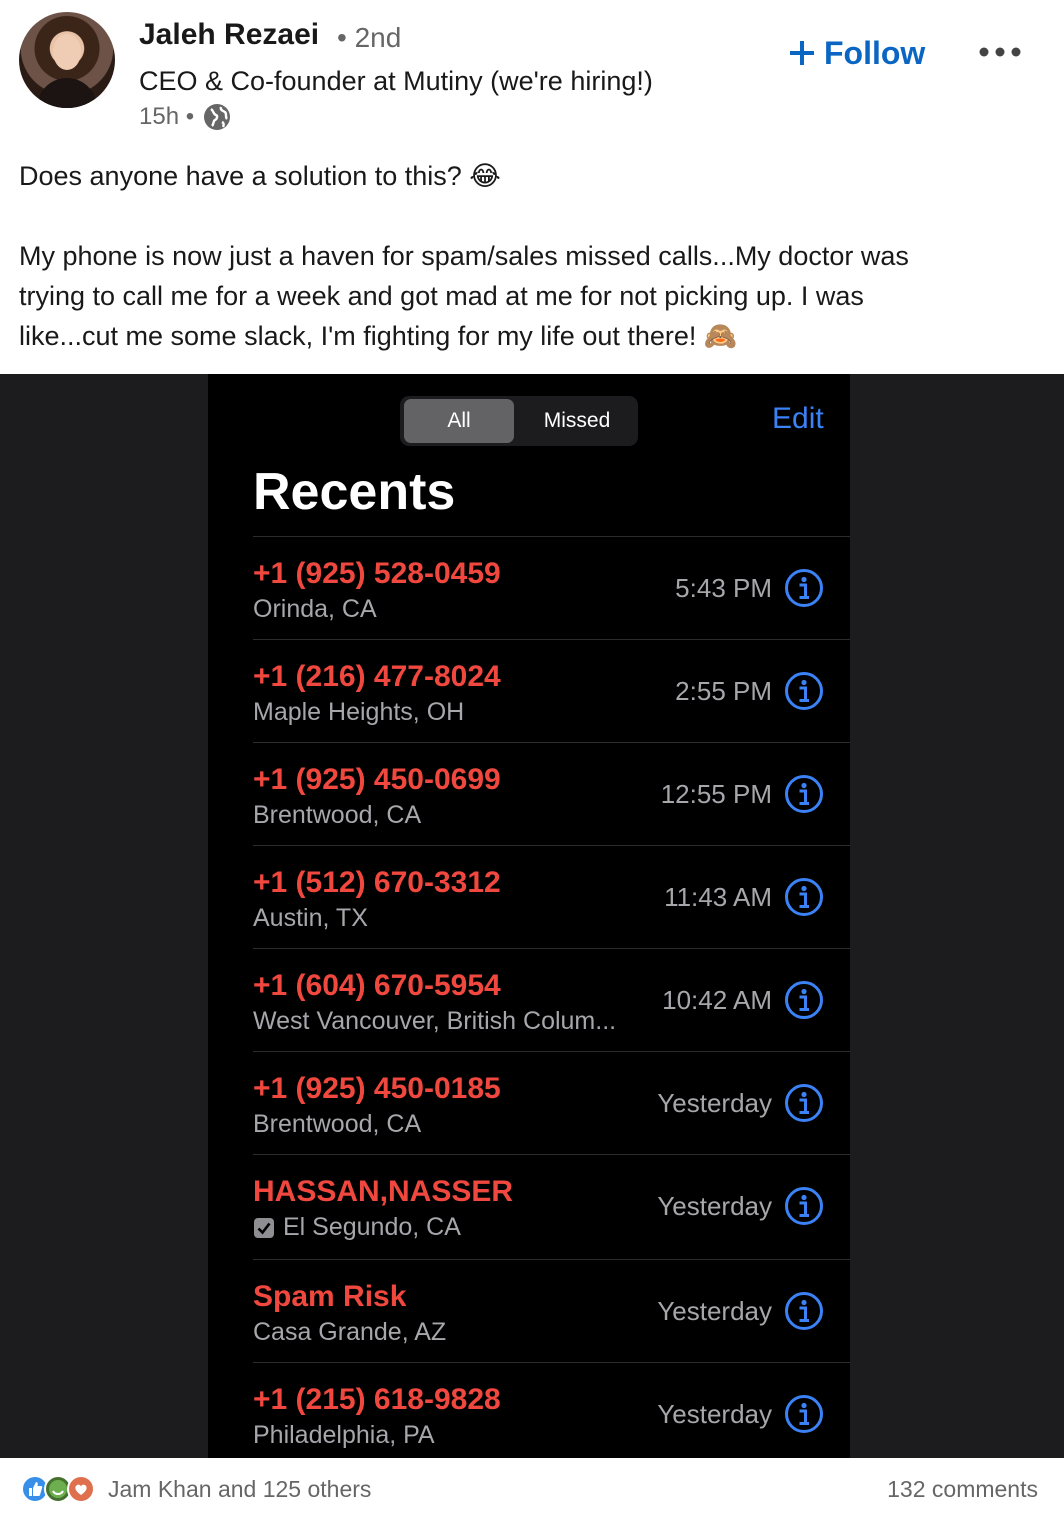 The image size is (1064, 1516). What do you see at coordinates (723, 588) in the screenshot?
I see `call-time: 5:43 PM` at bounding box center [723, 588].